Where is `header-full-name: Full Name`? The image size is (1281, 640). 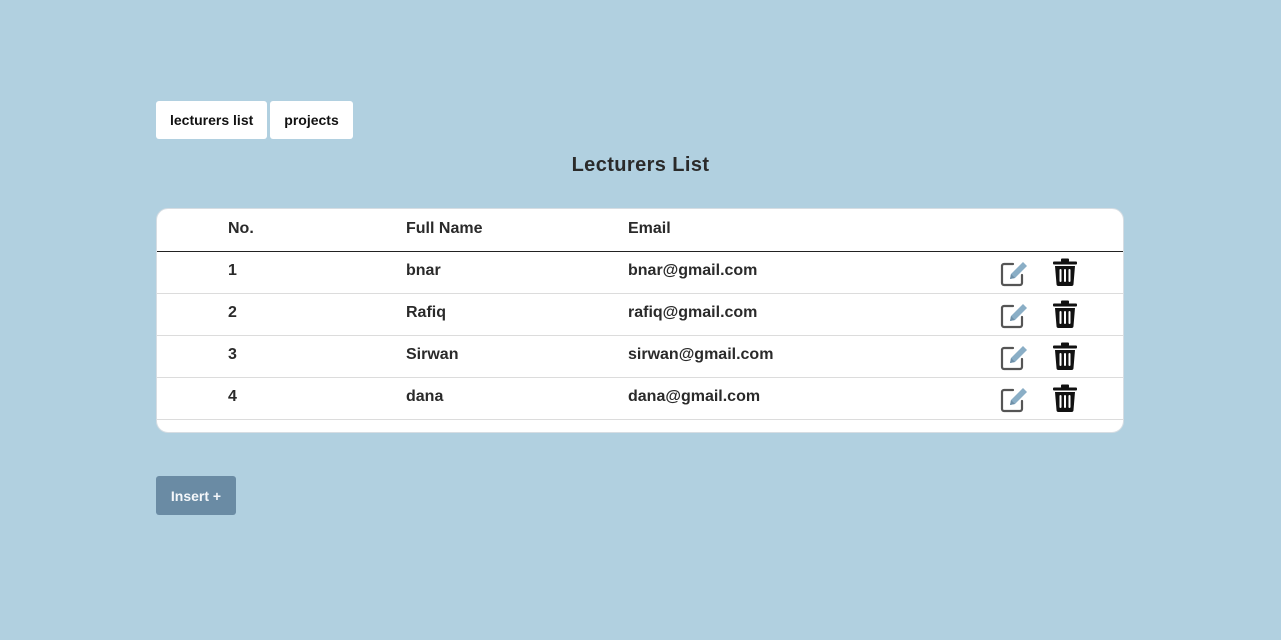
header-full-name: Full Name is located at coordinates (444, 228).